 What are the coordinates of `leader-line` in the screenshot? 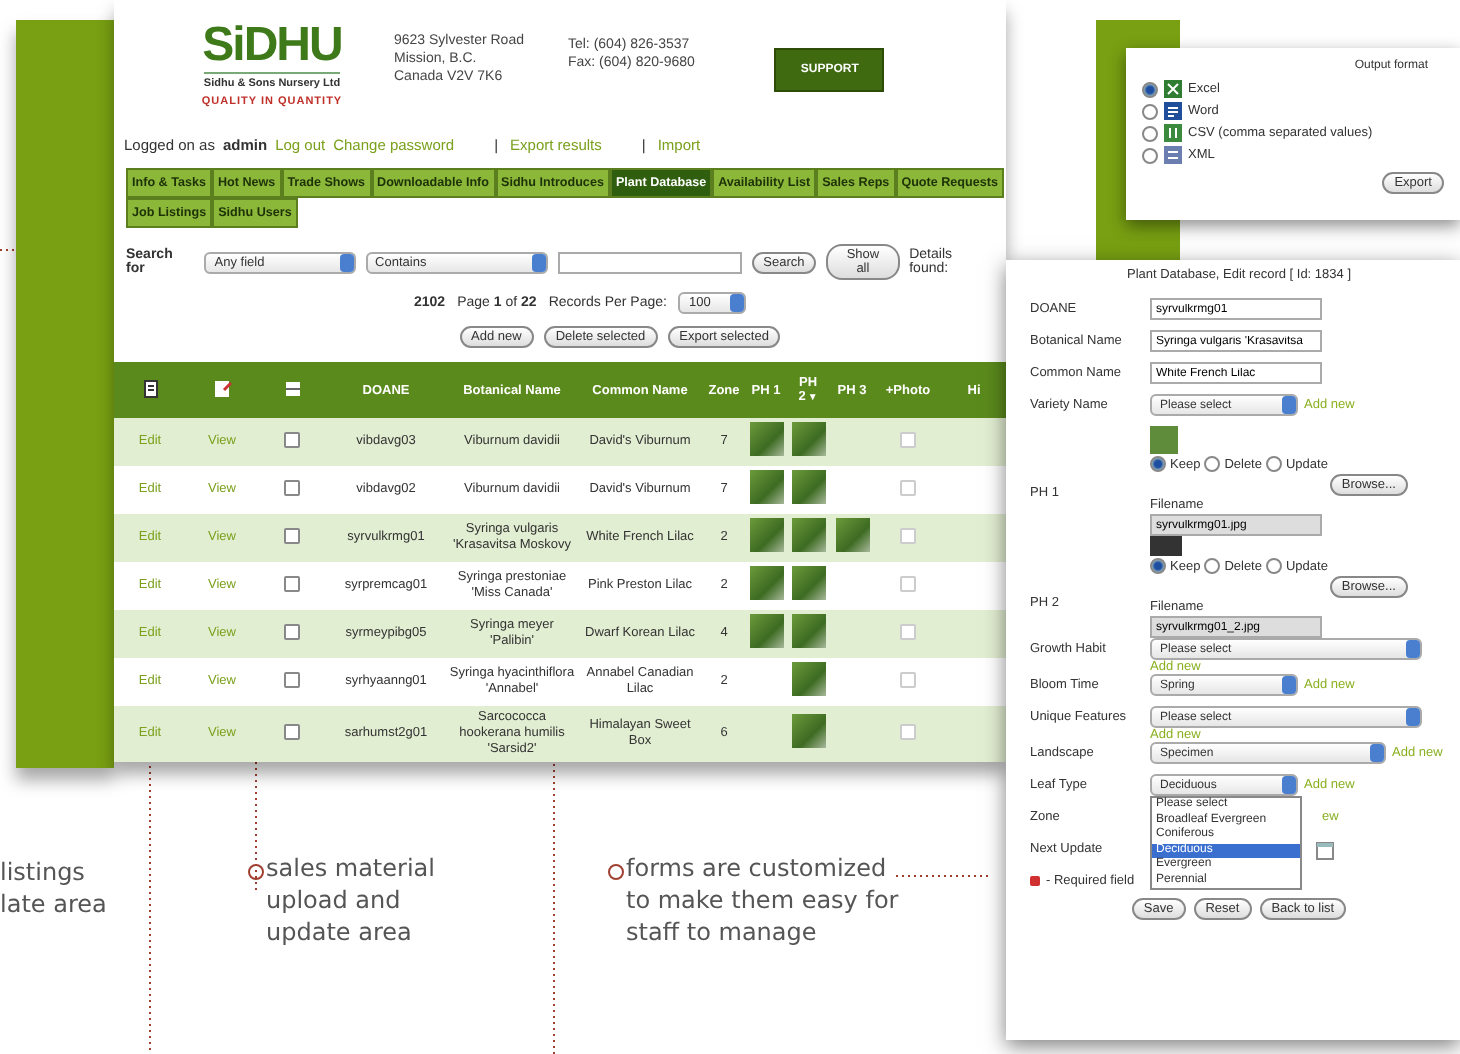 It's located at (942, 876).